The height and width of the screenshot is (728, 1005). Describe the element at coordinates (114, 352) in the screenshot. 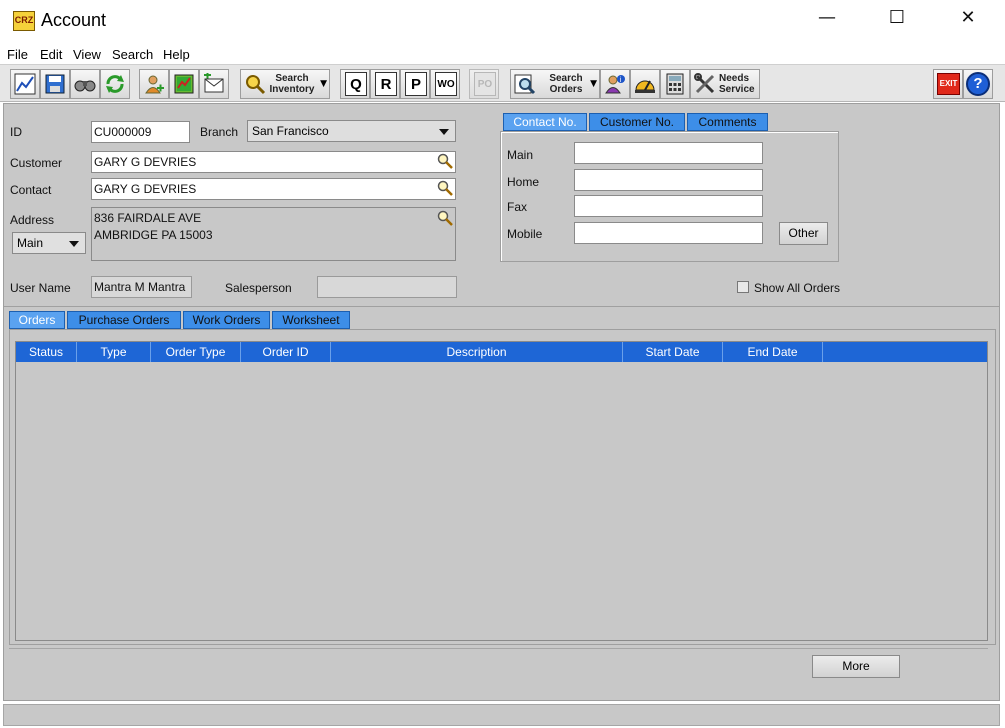

I see `column-type: Type` at that location.